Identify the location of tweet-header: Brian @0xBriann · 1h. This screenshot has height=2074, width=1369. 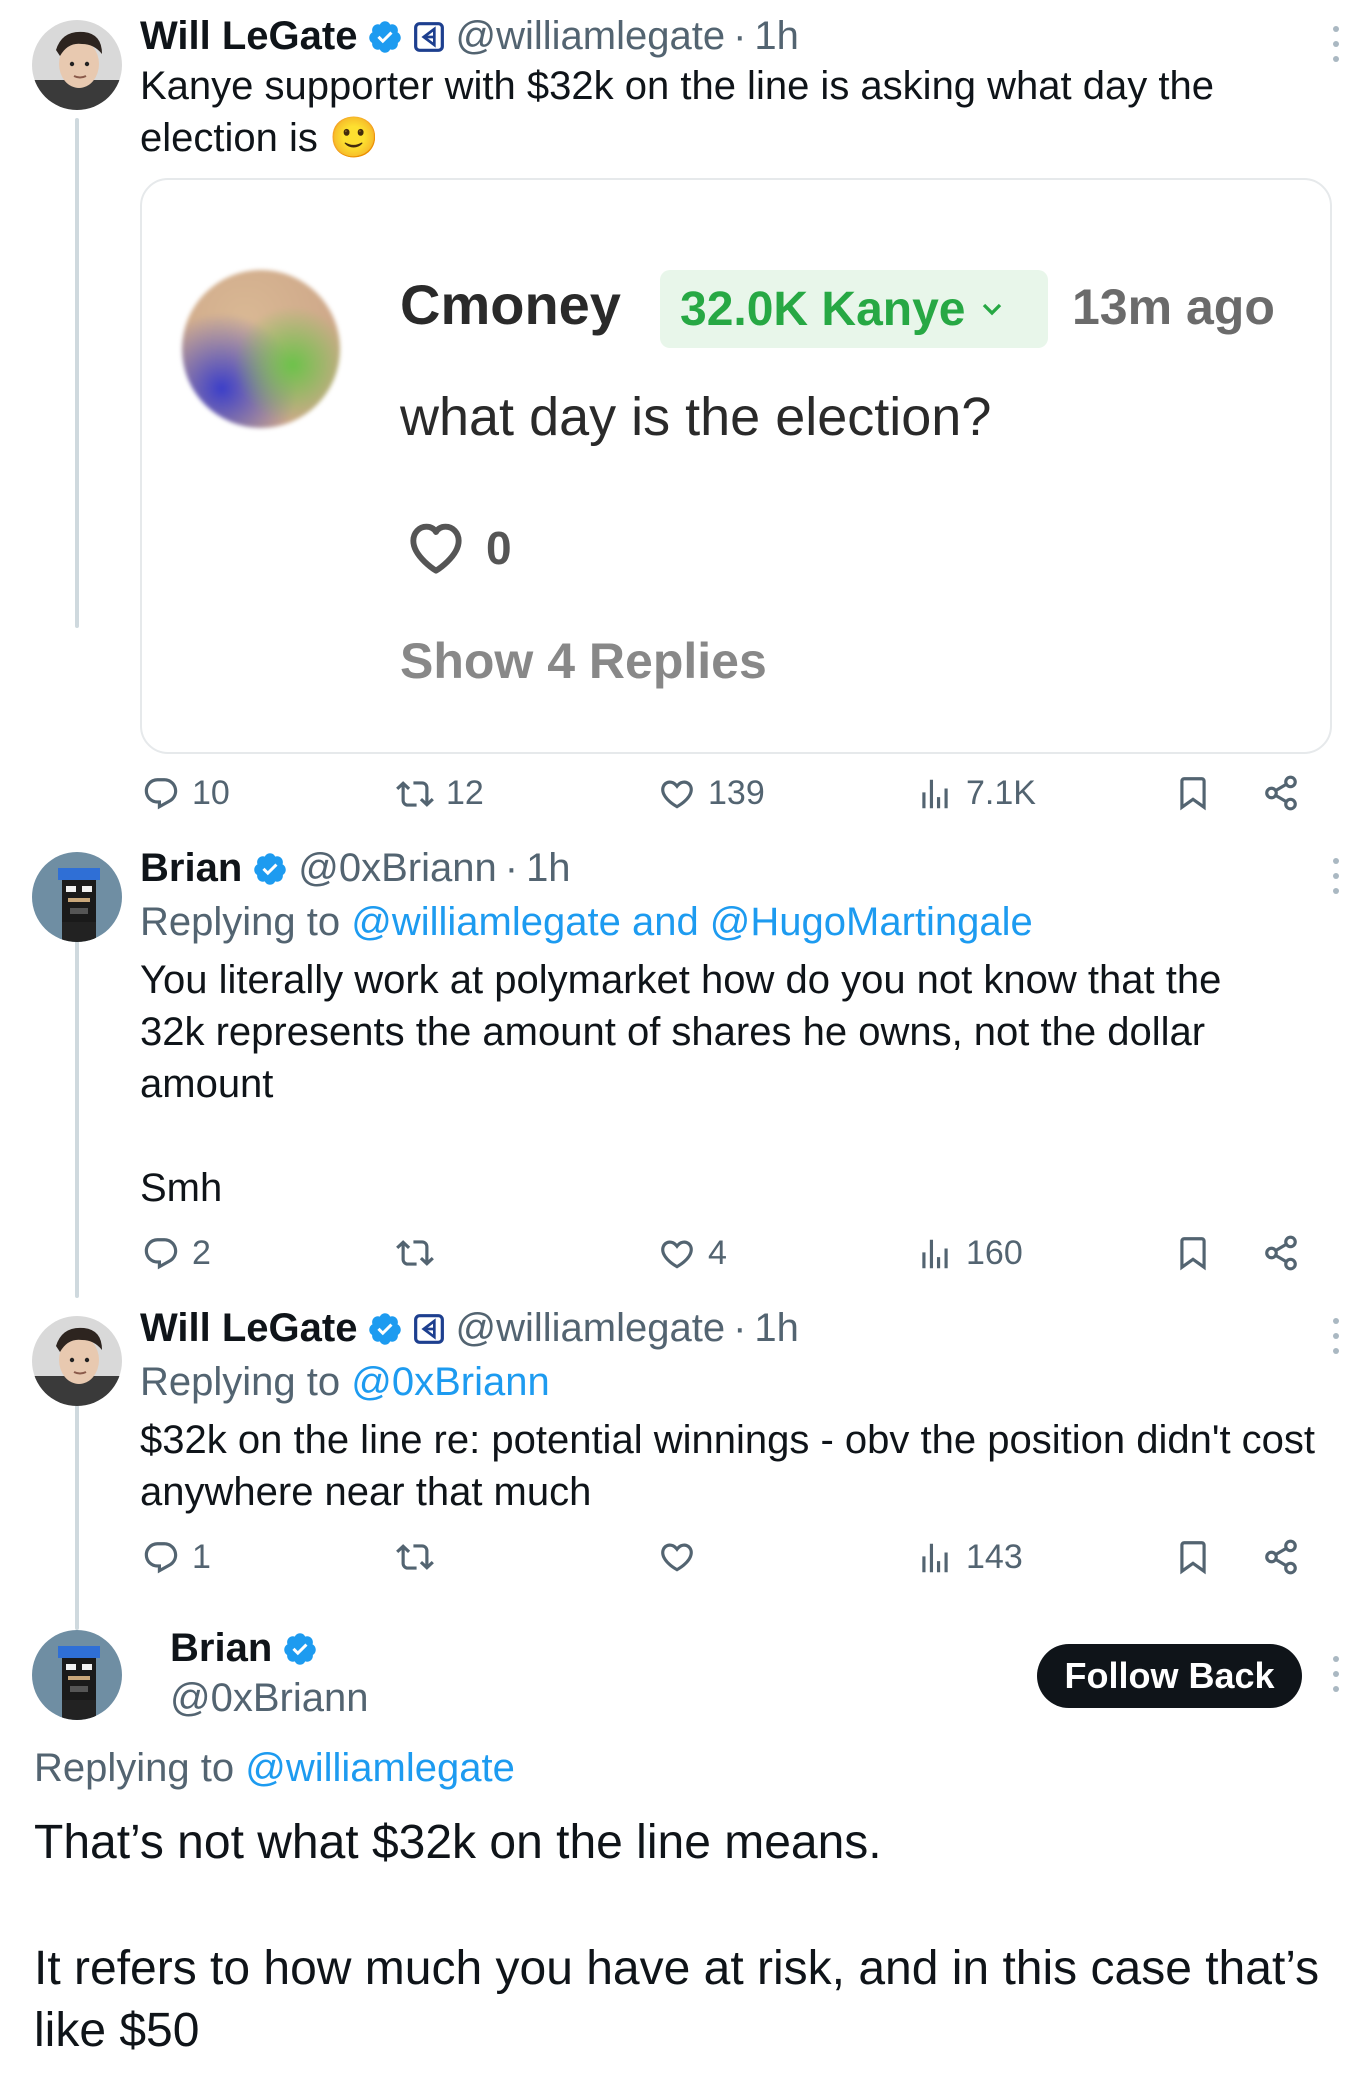
(355, 868).